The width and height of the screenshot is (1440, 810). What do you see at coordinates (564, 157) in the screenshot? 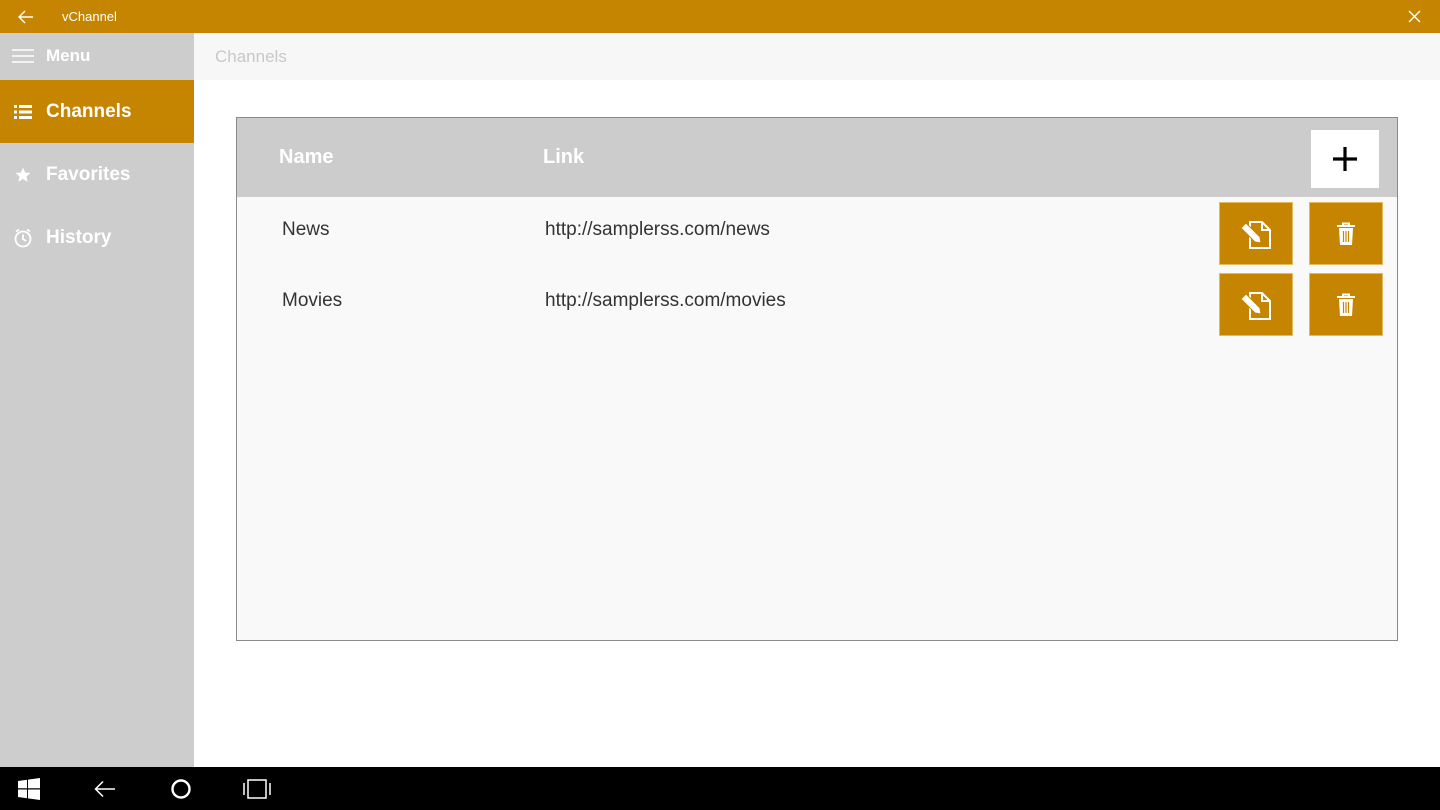
I see `column-header-link: Link` at bounding box center [564, 157].